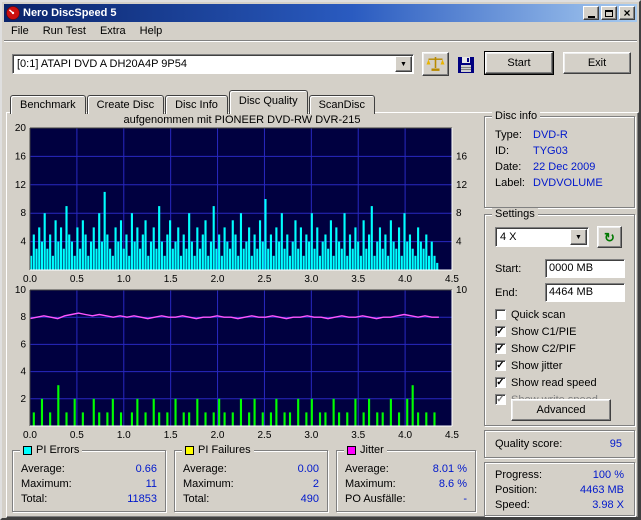 The image size is (641, 520). I want to click on svg-text: 1.5, so click(171, 435).